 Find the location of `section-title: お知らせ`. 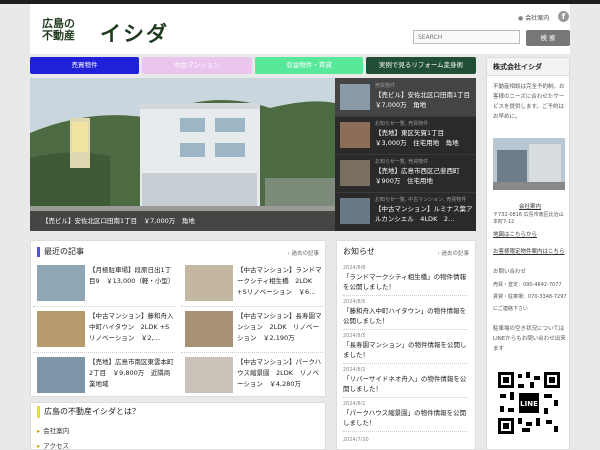

section-title: お知らせ is located at coordinates (359, 251).